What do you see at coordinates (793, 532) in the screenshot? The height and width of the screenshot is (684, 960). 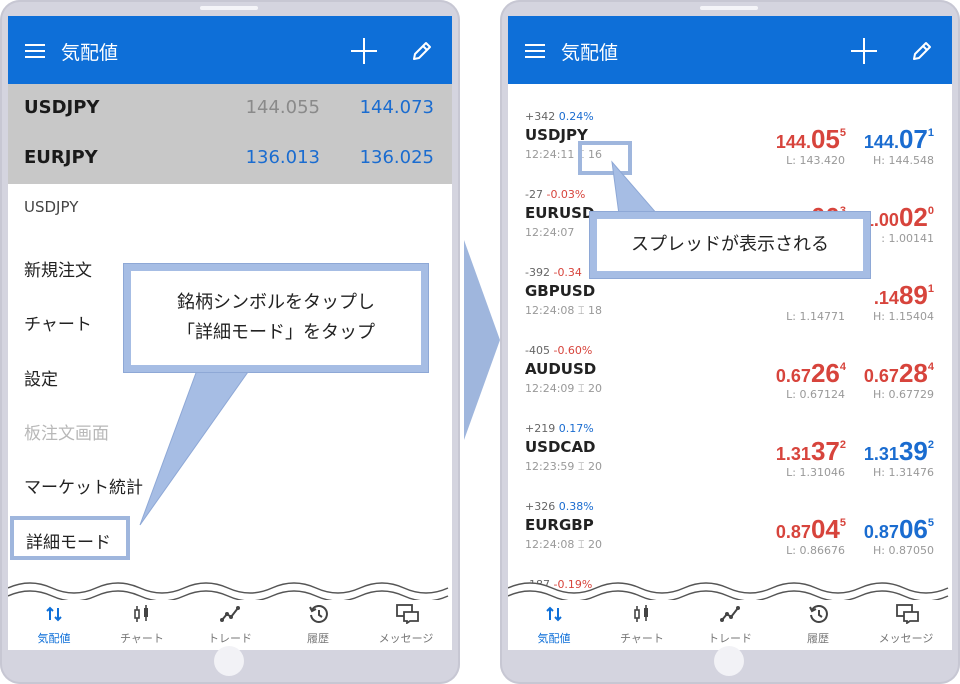 I see `bid-price-prefix: 0.87` at bounding box center [793, 532].